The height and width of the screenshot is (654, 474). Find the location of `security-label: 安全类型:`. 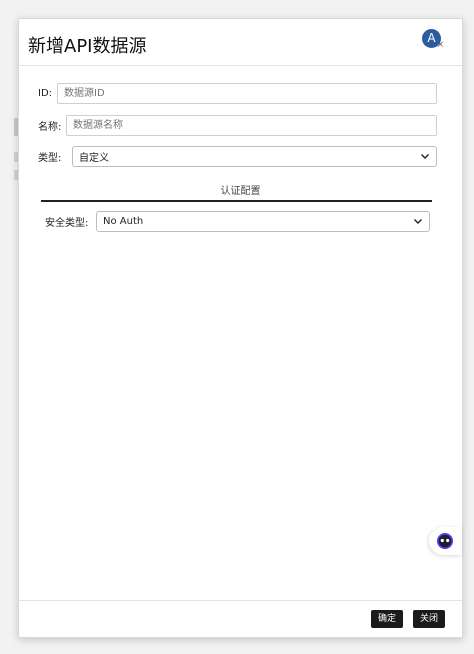

security-label: 安全类型: is located at coordinates (67, 223).